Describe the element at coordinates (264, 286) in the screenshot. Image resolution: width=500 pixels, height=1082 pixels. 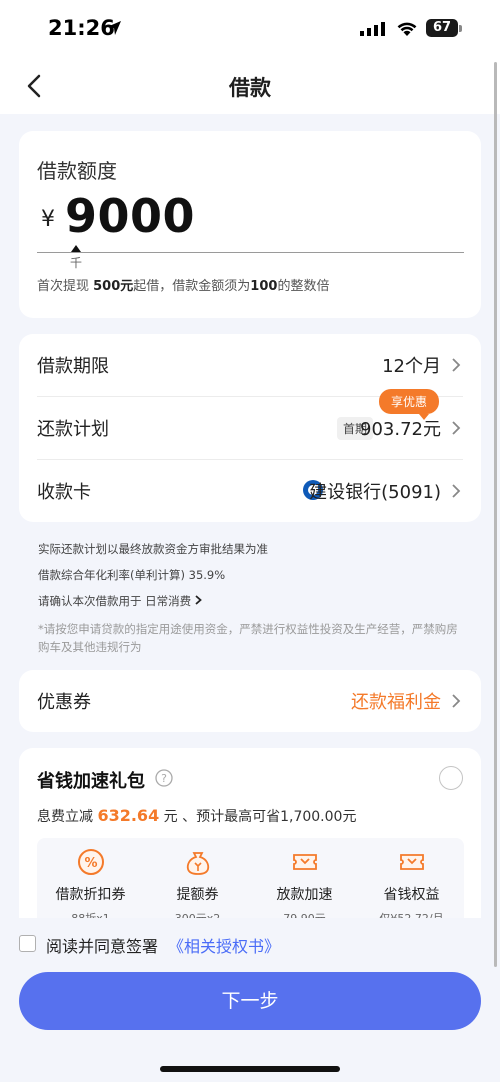
I see `rule-multiple: 100` at that location.